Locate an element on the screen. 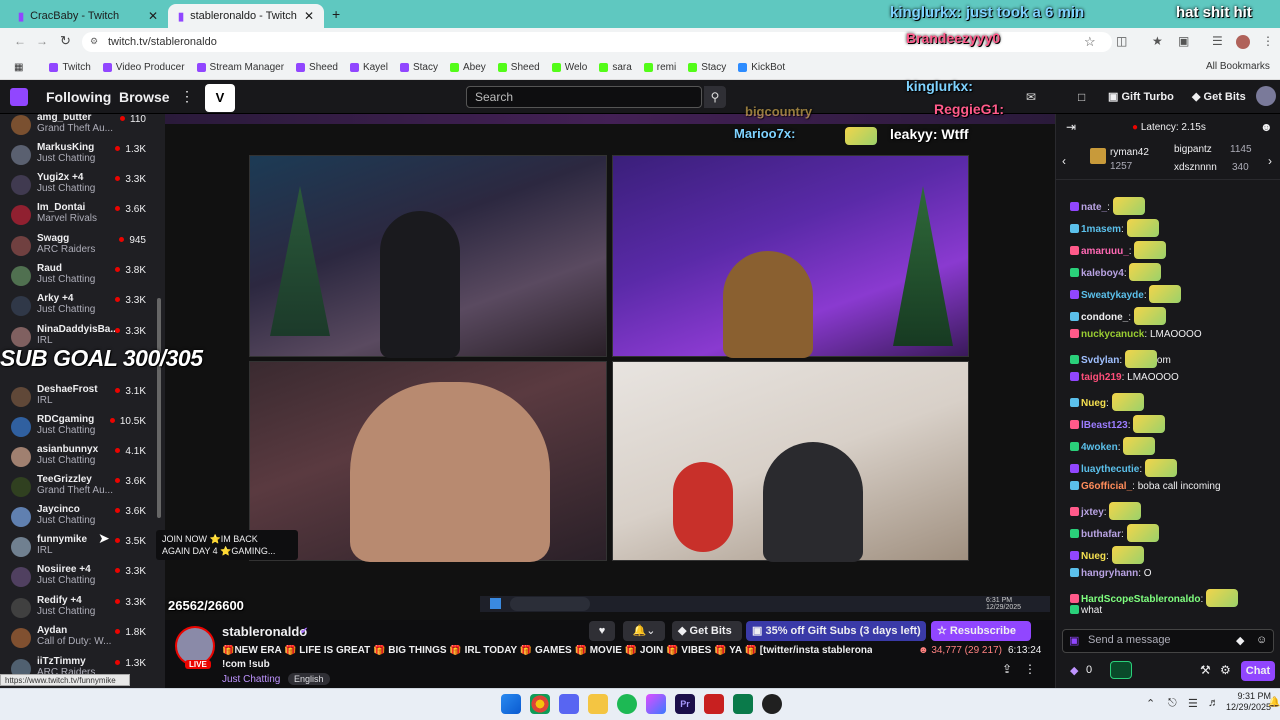  follow-heart-icon: ♥ is located at coordinates (602, 631).